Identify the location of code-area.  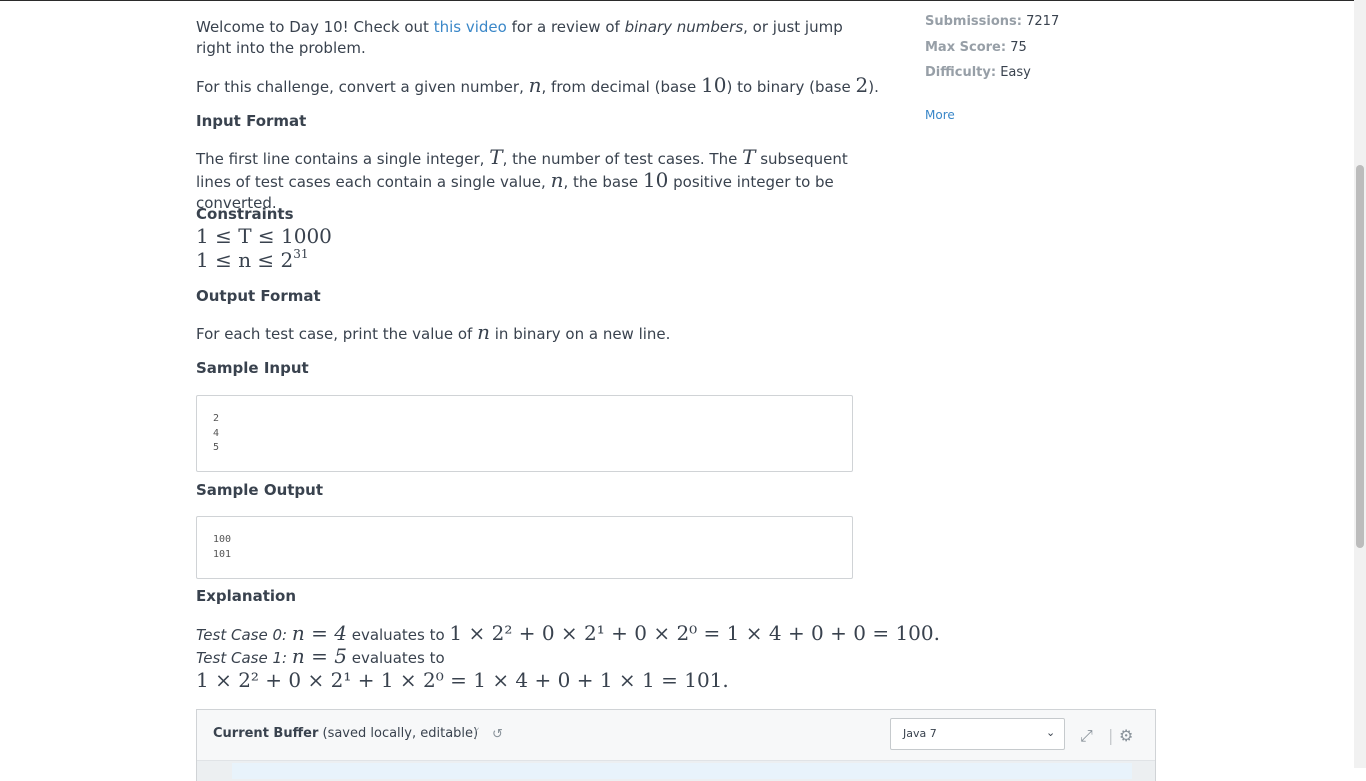
(676, 770).